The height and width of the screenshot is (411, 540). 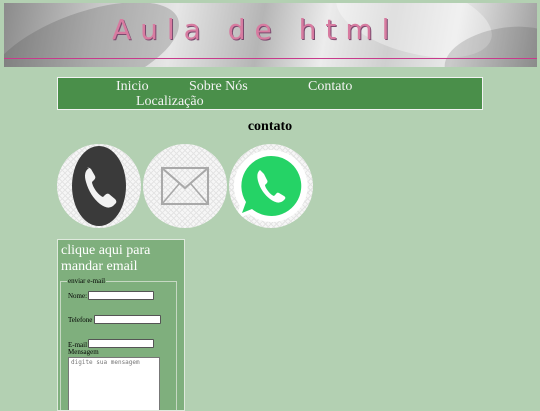 I want to click on nav-link-inicio: Inicio, so click(x=132, y=87).